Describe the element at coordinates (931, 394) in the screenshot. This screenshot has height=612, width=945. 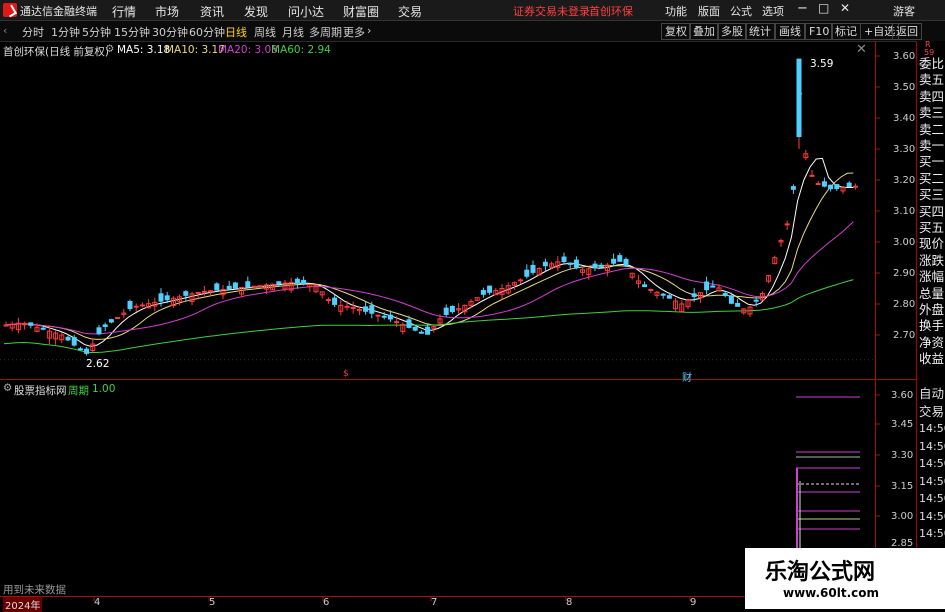
I see `auto-trade-label: 自动` at that location.